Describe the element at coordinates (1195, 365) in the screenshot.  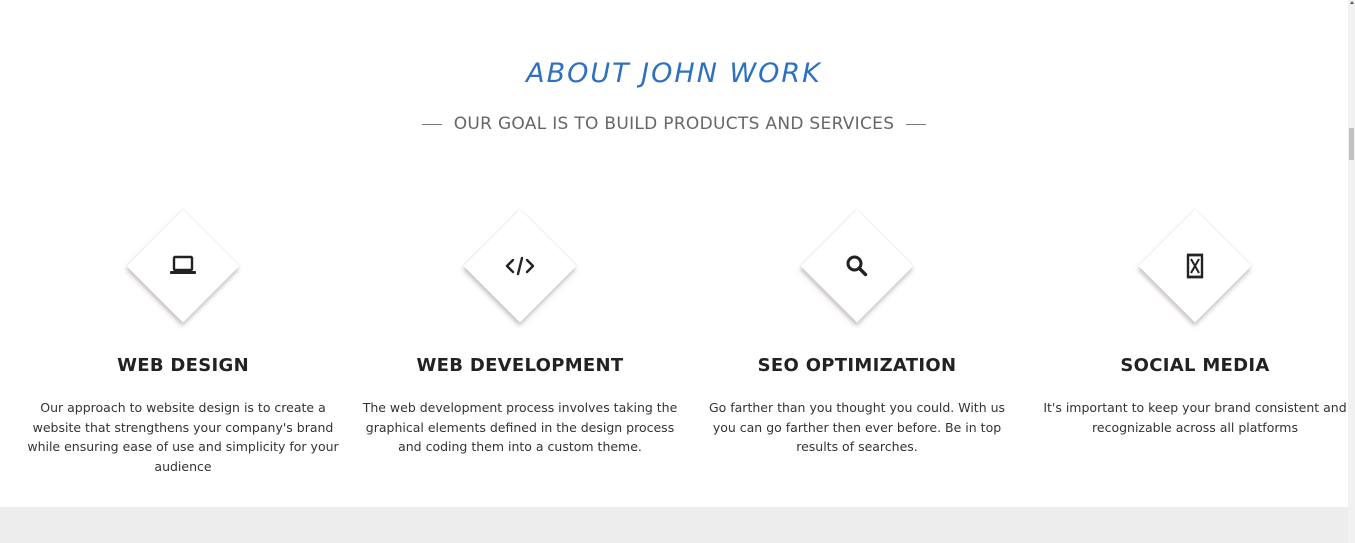
I see `service-title: SOCIAL MEDIA` at that location.